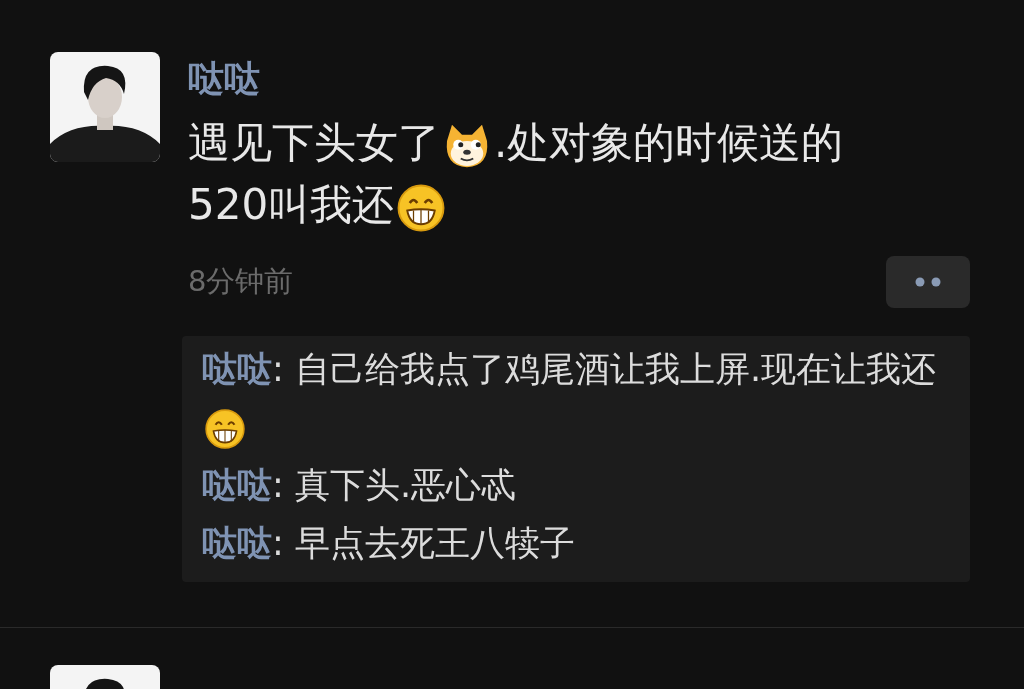 The height and width of the screenshot is (689, 1024). I want to click on more-button, so click(928, 282).